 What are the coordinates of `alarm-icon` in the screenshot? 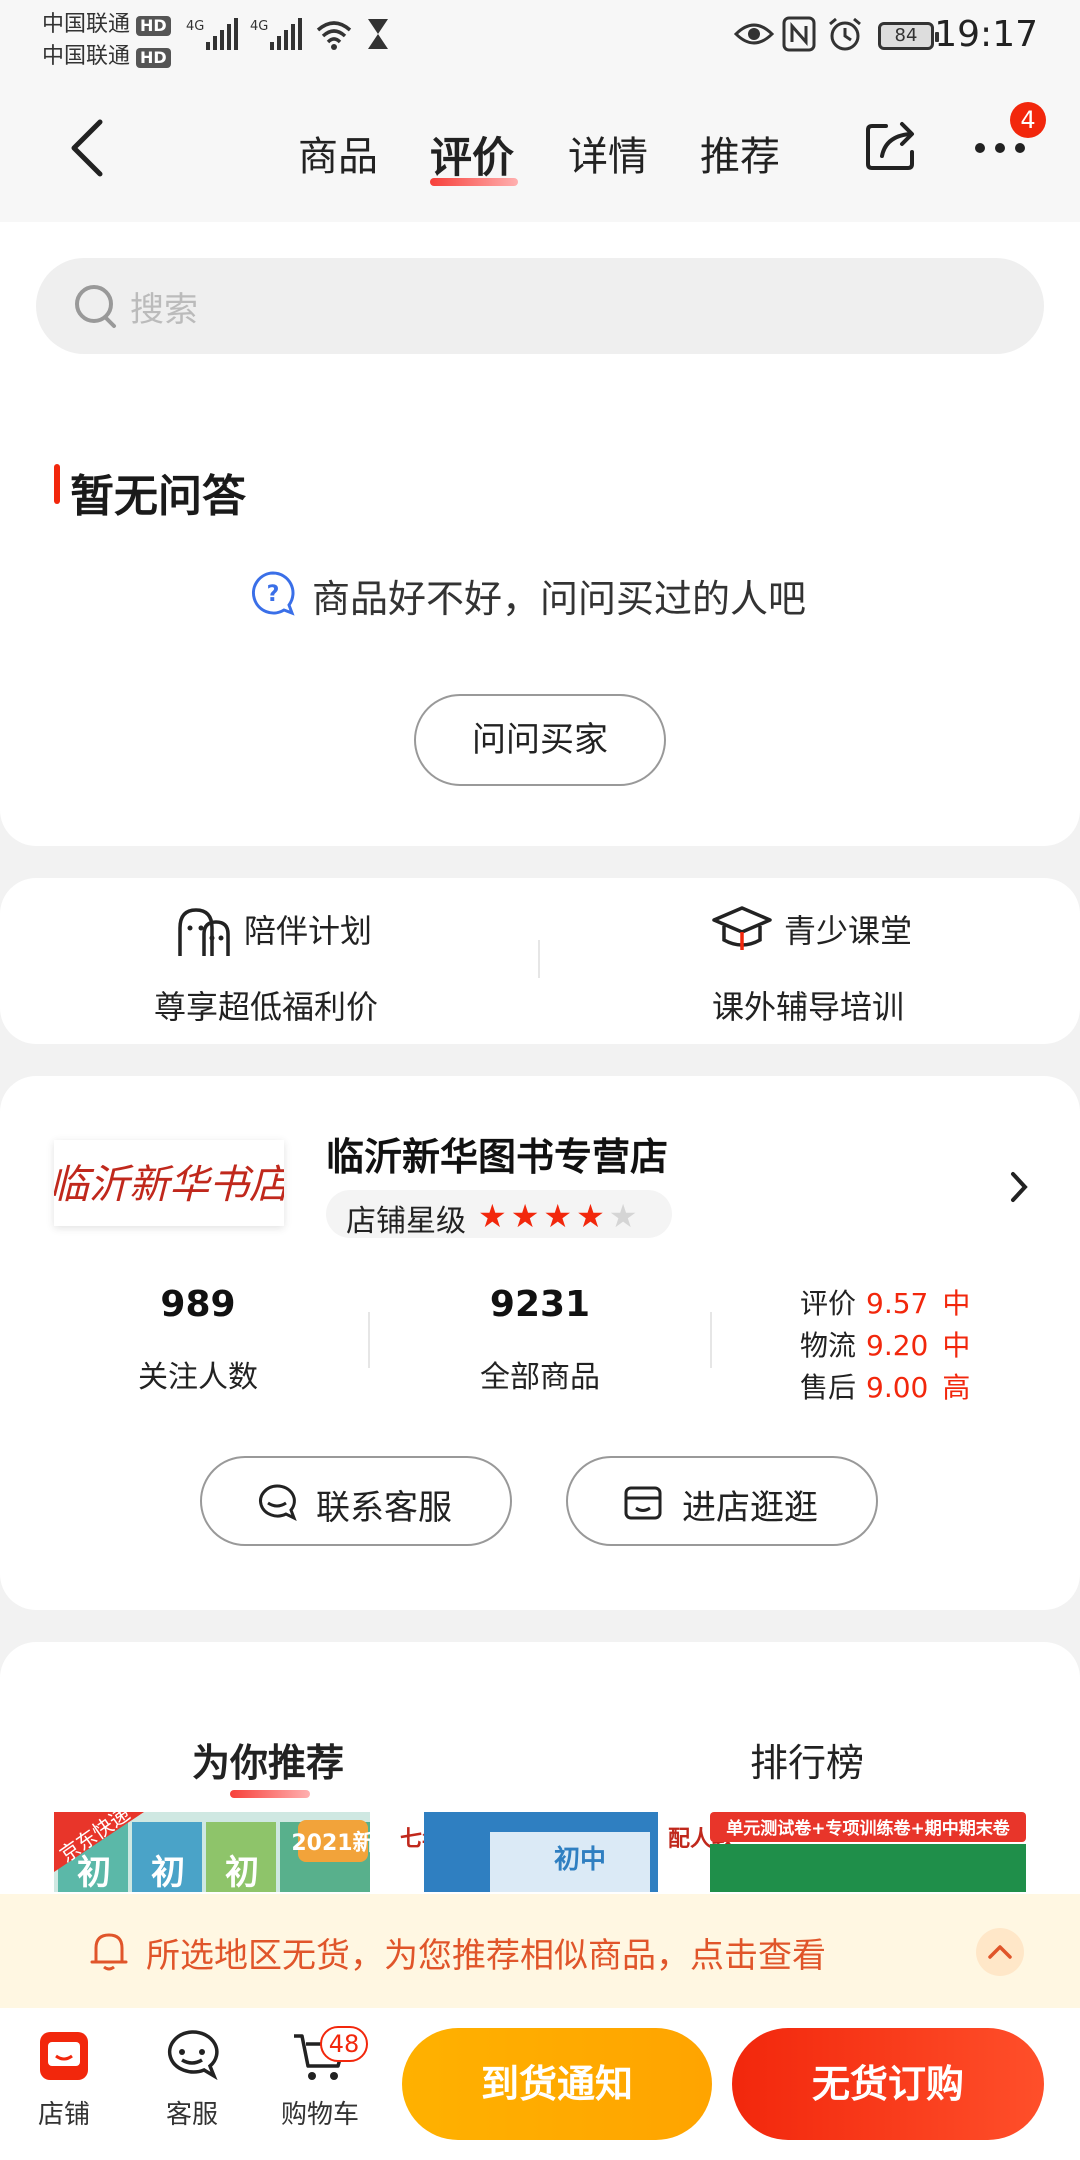 It's located at (845, 34).